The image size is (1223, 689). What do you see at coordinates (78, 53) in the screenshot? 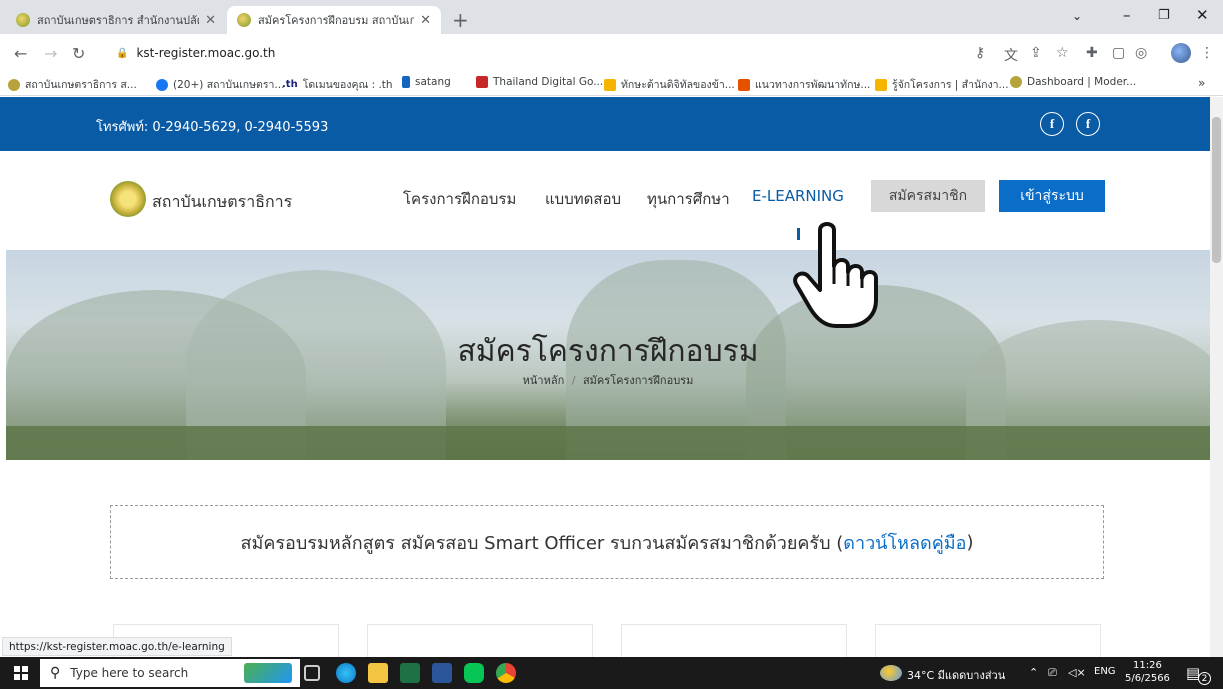
I see `reload-icon: ↻` at bounding box center [78, 53].